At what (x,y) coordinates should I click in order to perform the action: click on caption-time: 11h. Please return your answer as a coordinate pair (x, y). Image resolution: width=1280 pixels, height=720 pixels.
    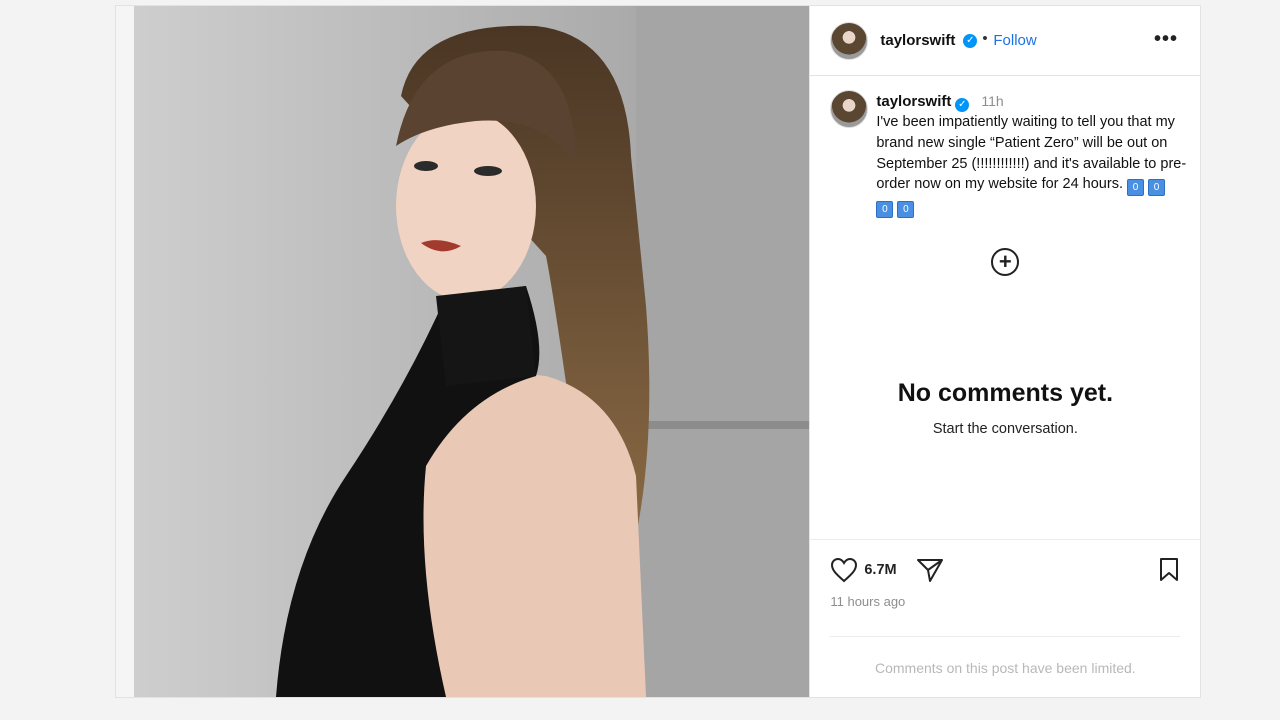
    Looking at the image, I should click on (992, 101).